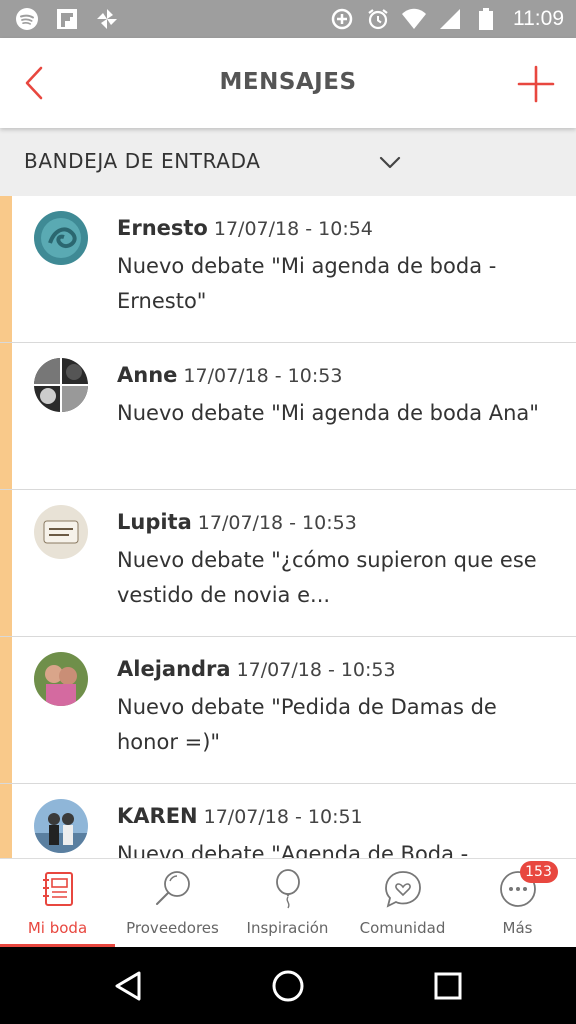  I want to click on page-title: MENSAJES, so click(288, 82).